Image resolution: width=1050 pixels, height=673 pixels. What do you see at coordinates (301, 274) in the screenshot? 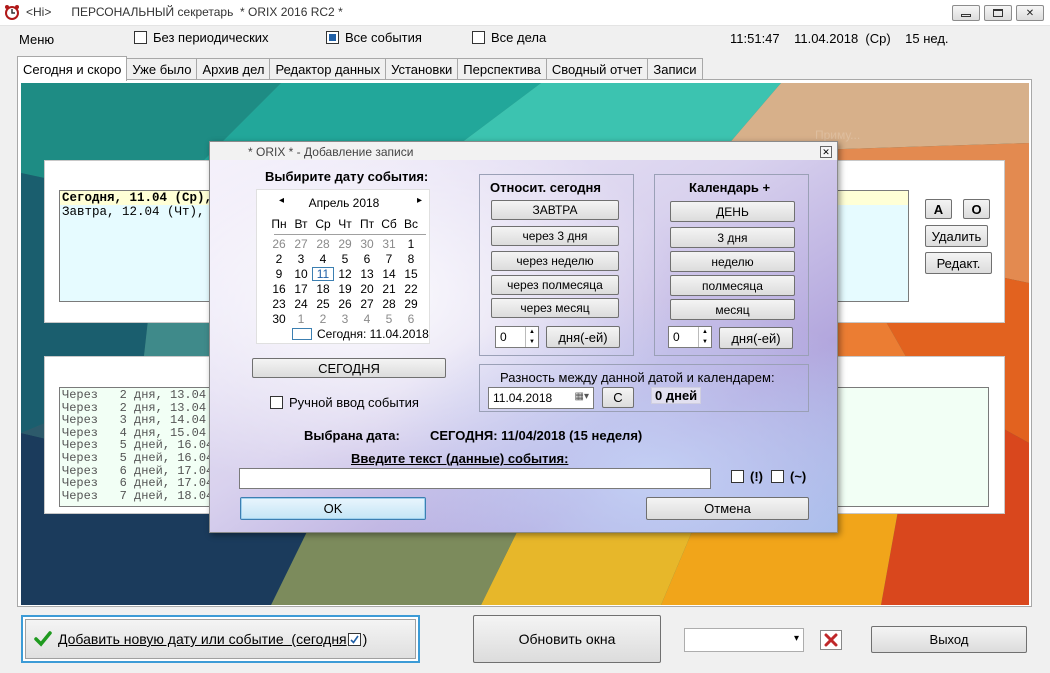
I see `calendar-day: 10` at bounding box center [301, 274].